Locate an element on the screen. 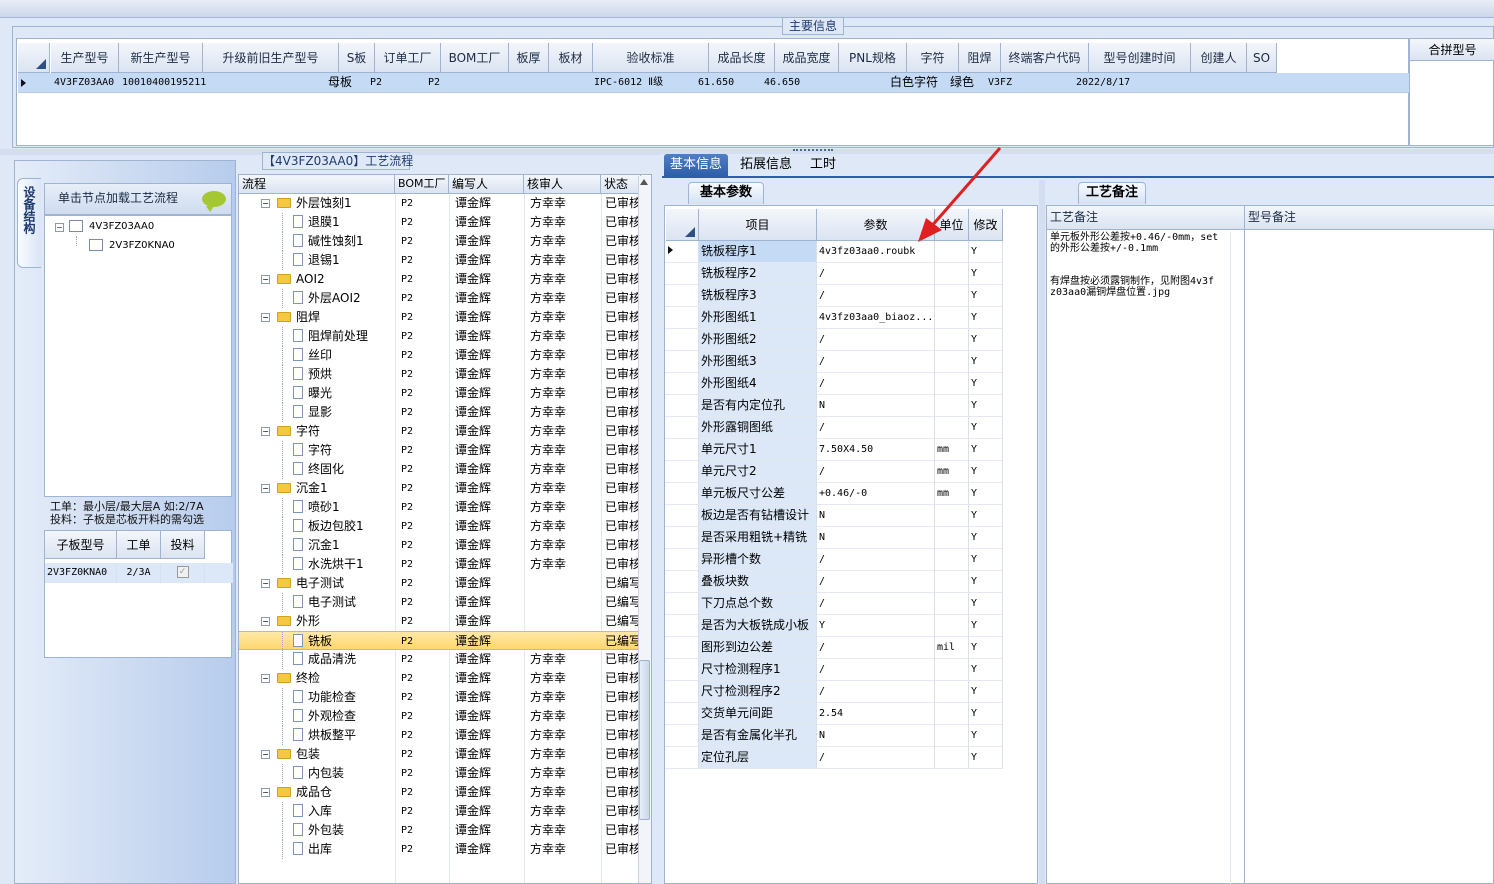 Image resolution: width=1494 pixels, height=884 pixels. param-row: 单元尺寸2/mm Y is located at coordinates (852, 472).